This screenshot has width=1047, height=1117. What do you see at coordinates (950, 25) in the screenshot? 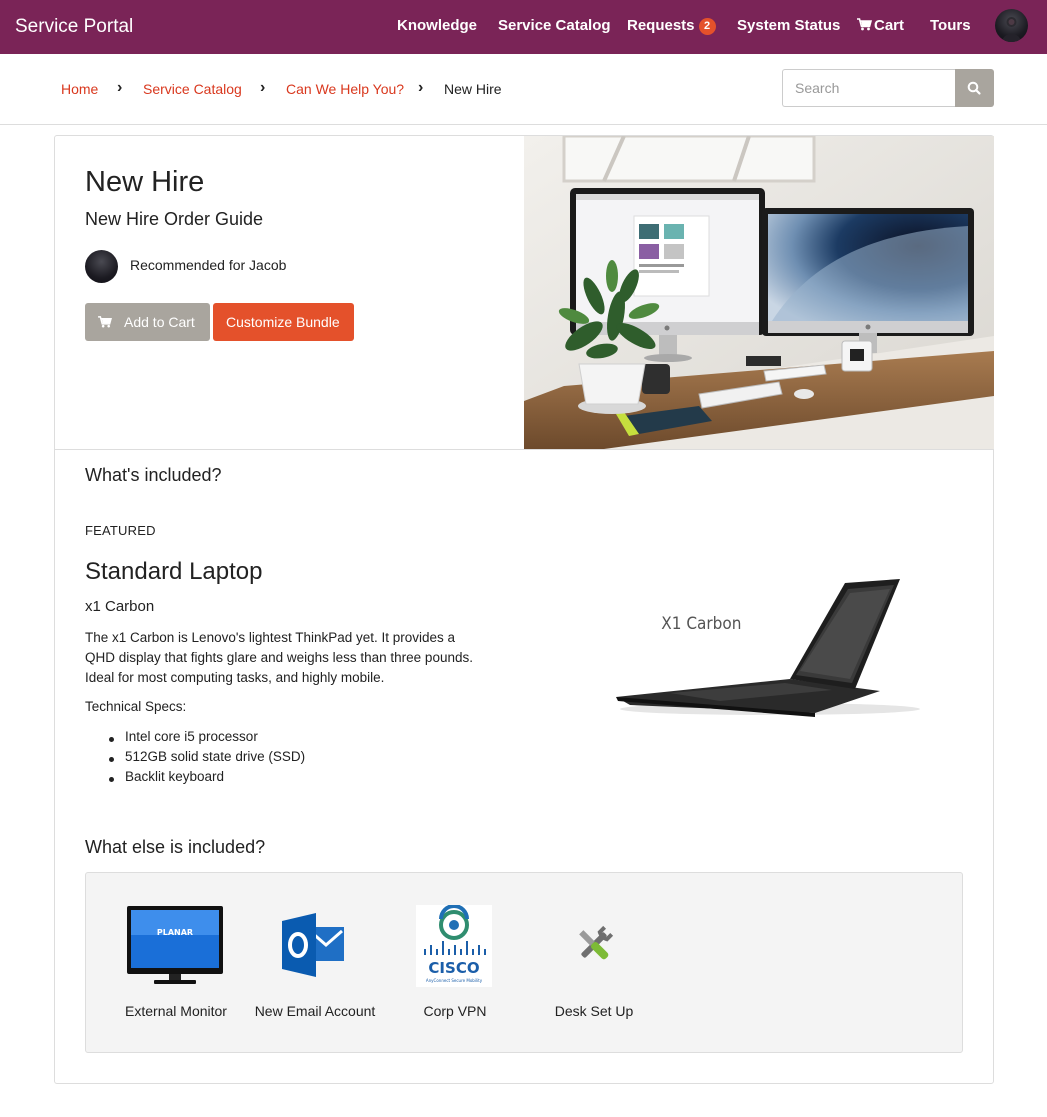
I see `nav-tours: Tours` at bounding box center [950, 25].